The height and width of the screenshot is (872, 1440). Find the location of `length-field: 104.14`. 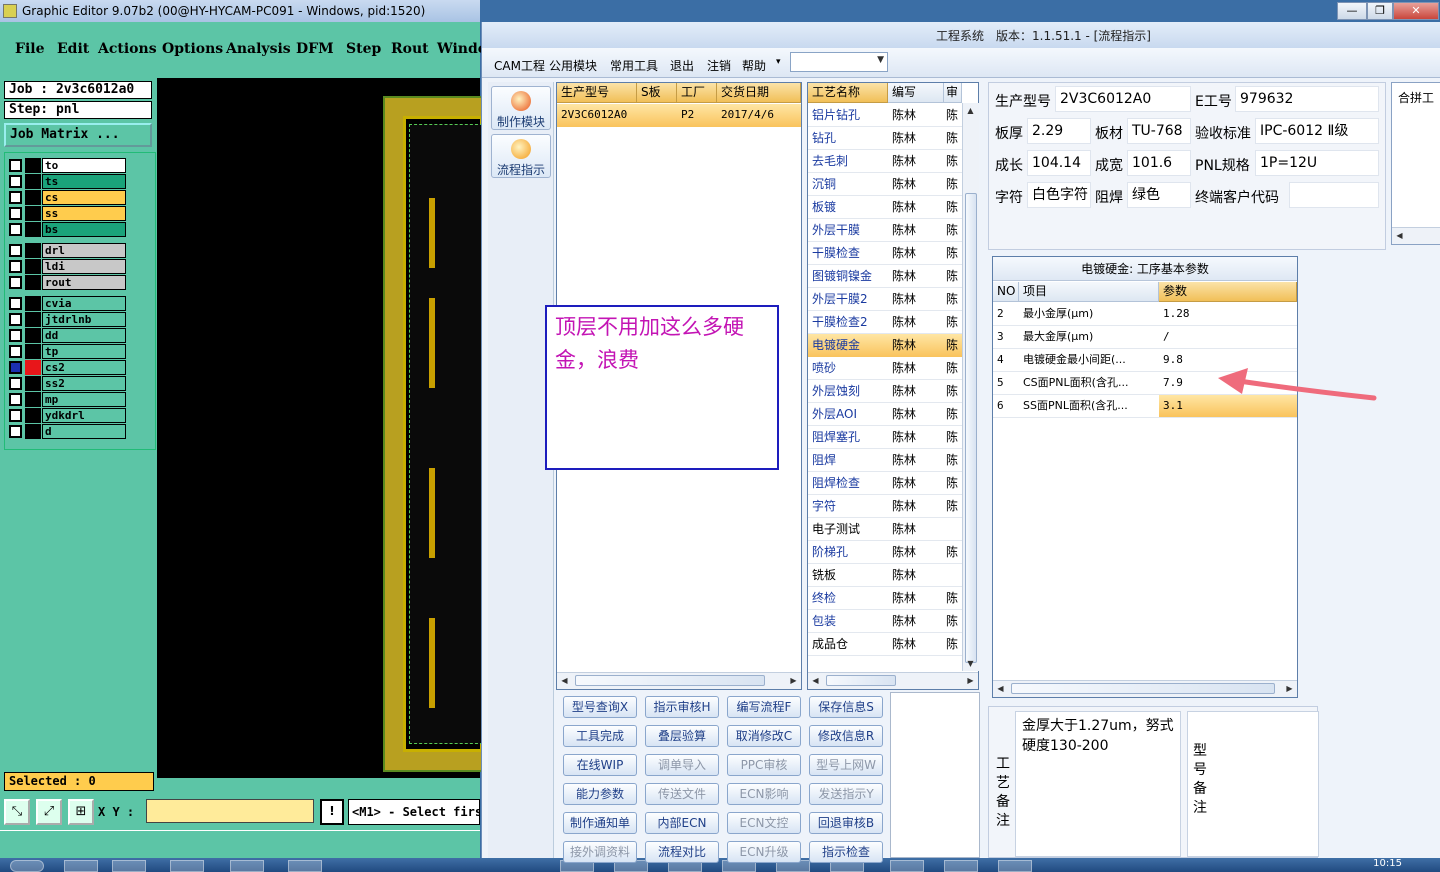

length-field: 104.14 is located at coordinates (1059, 163).